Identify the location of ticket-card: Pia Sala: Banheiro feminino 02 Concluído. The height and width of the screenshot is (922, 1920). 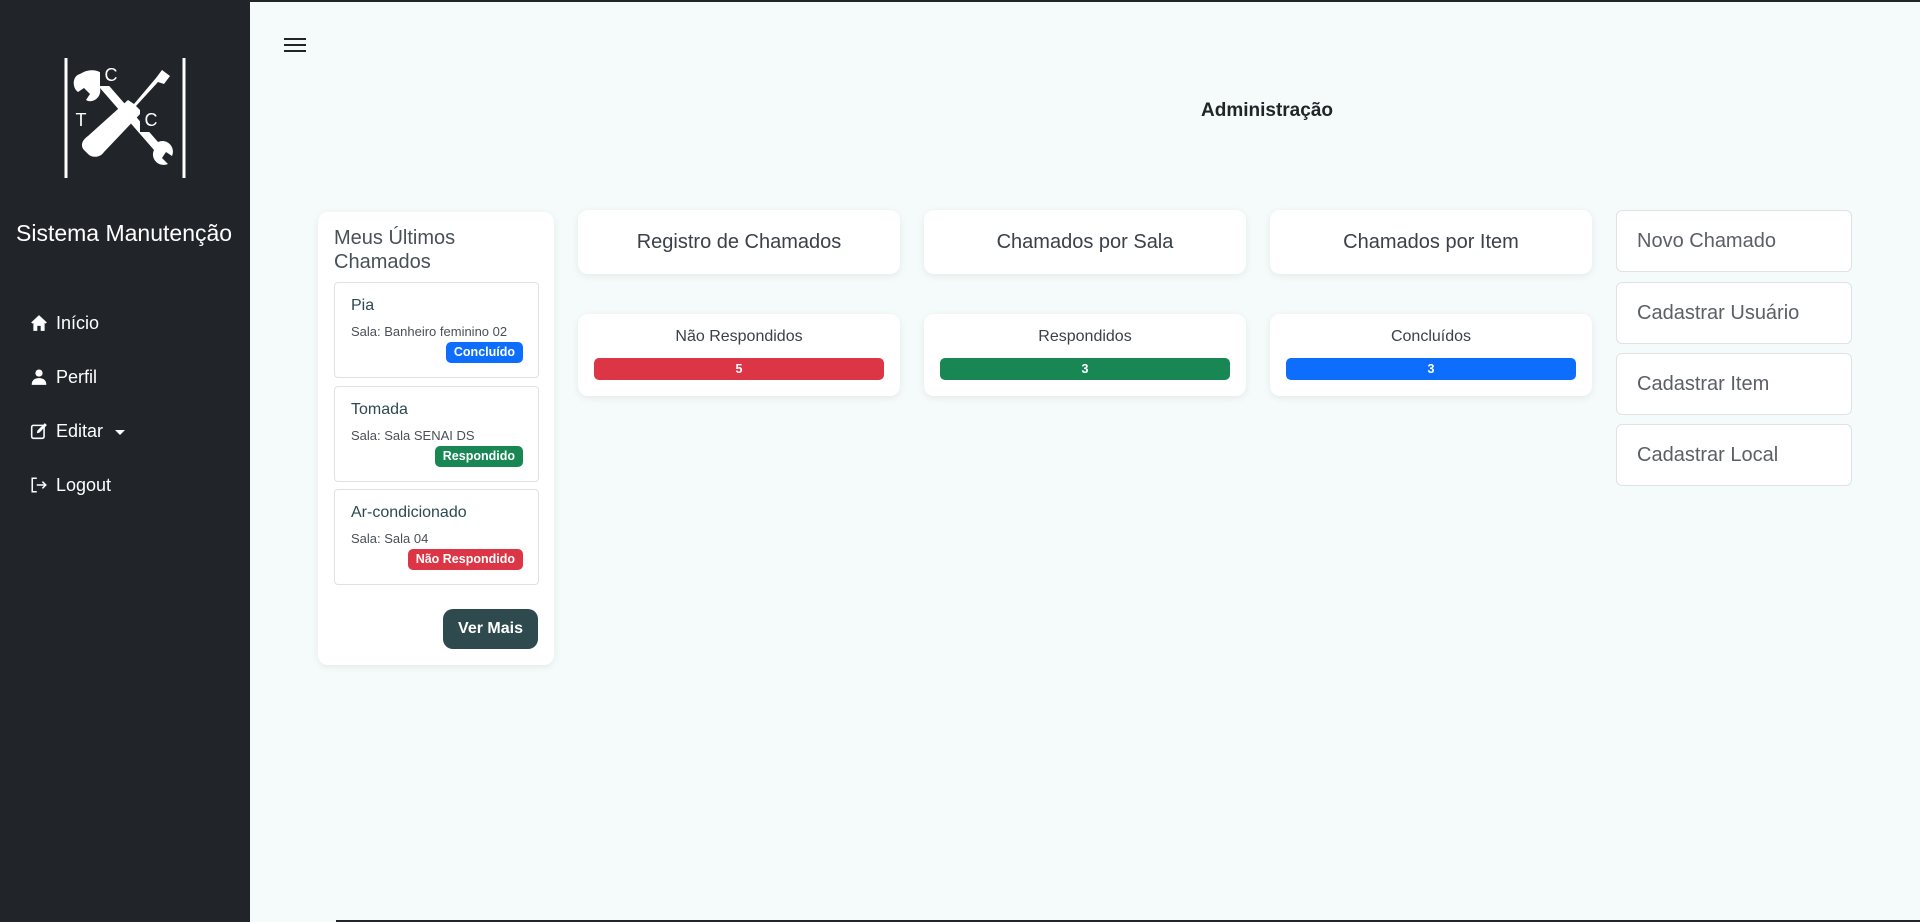
(436, 330).